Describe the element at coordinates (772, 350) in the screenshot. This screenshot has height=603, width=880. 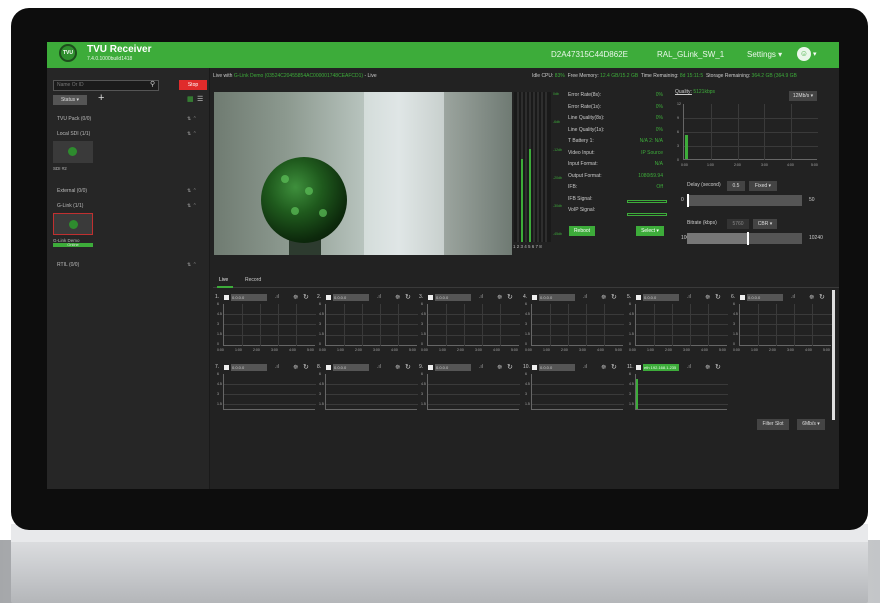
I see `x-tick: 2:00` at that location.